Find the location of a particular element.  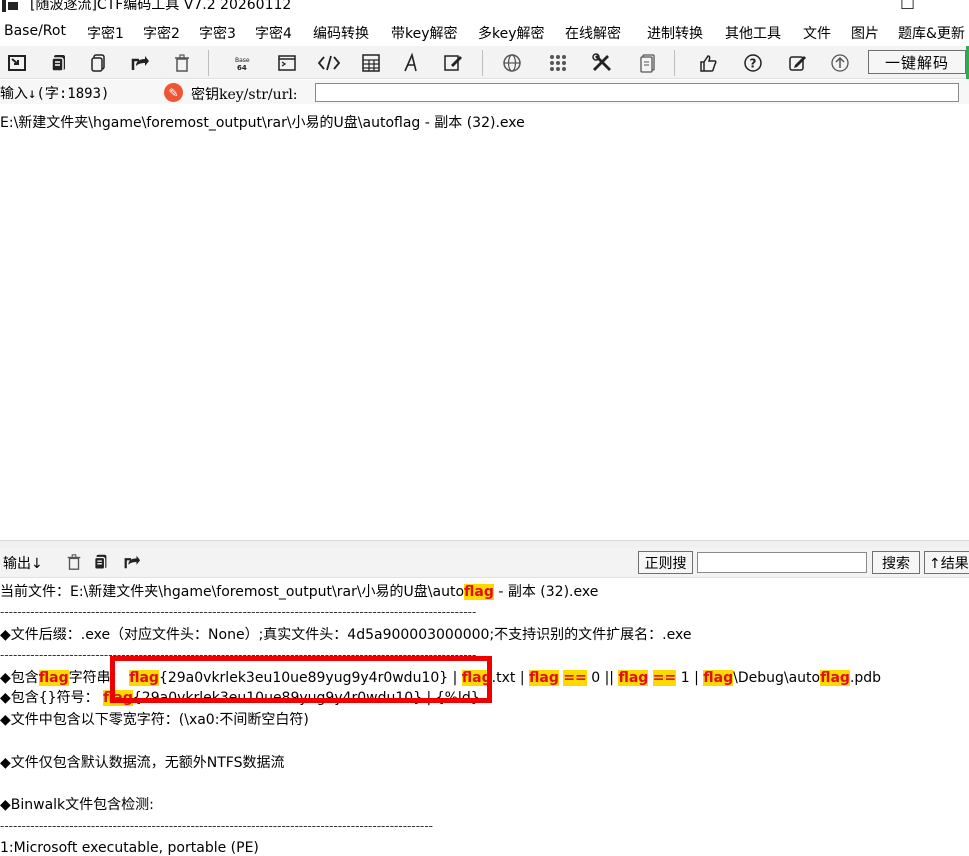

menu-item: 在线解密 is located at coordinates (593, 33).